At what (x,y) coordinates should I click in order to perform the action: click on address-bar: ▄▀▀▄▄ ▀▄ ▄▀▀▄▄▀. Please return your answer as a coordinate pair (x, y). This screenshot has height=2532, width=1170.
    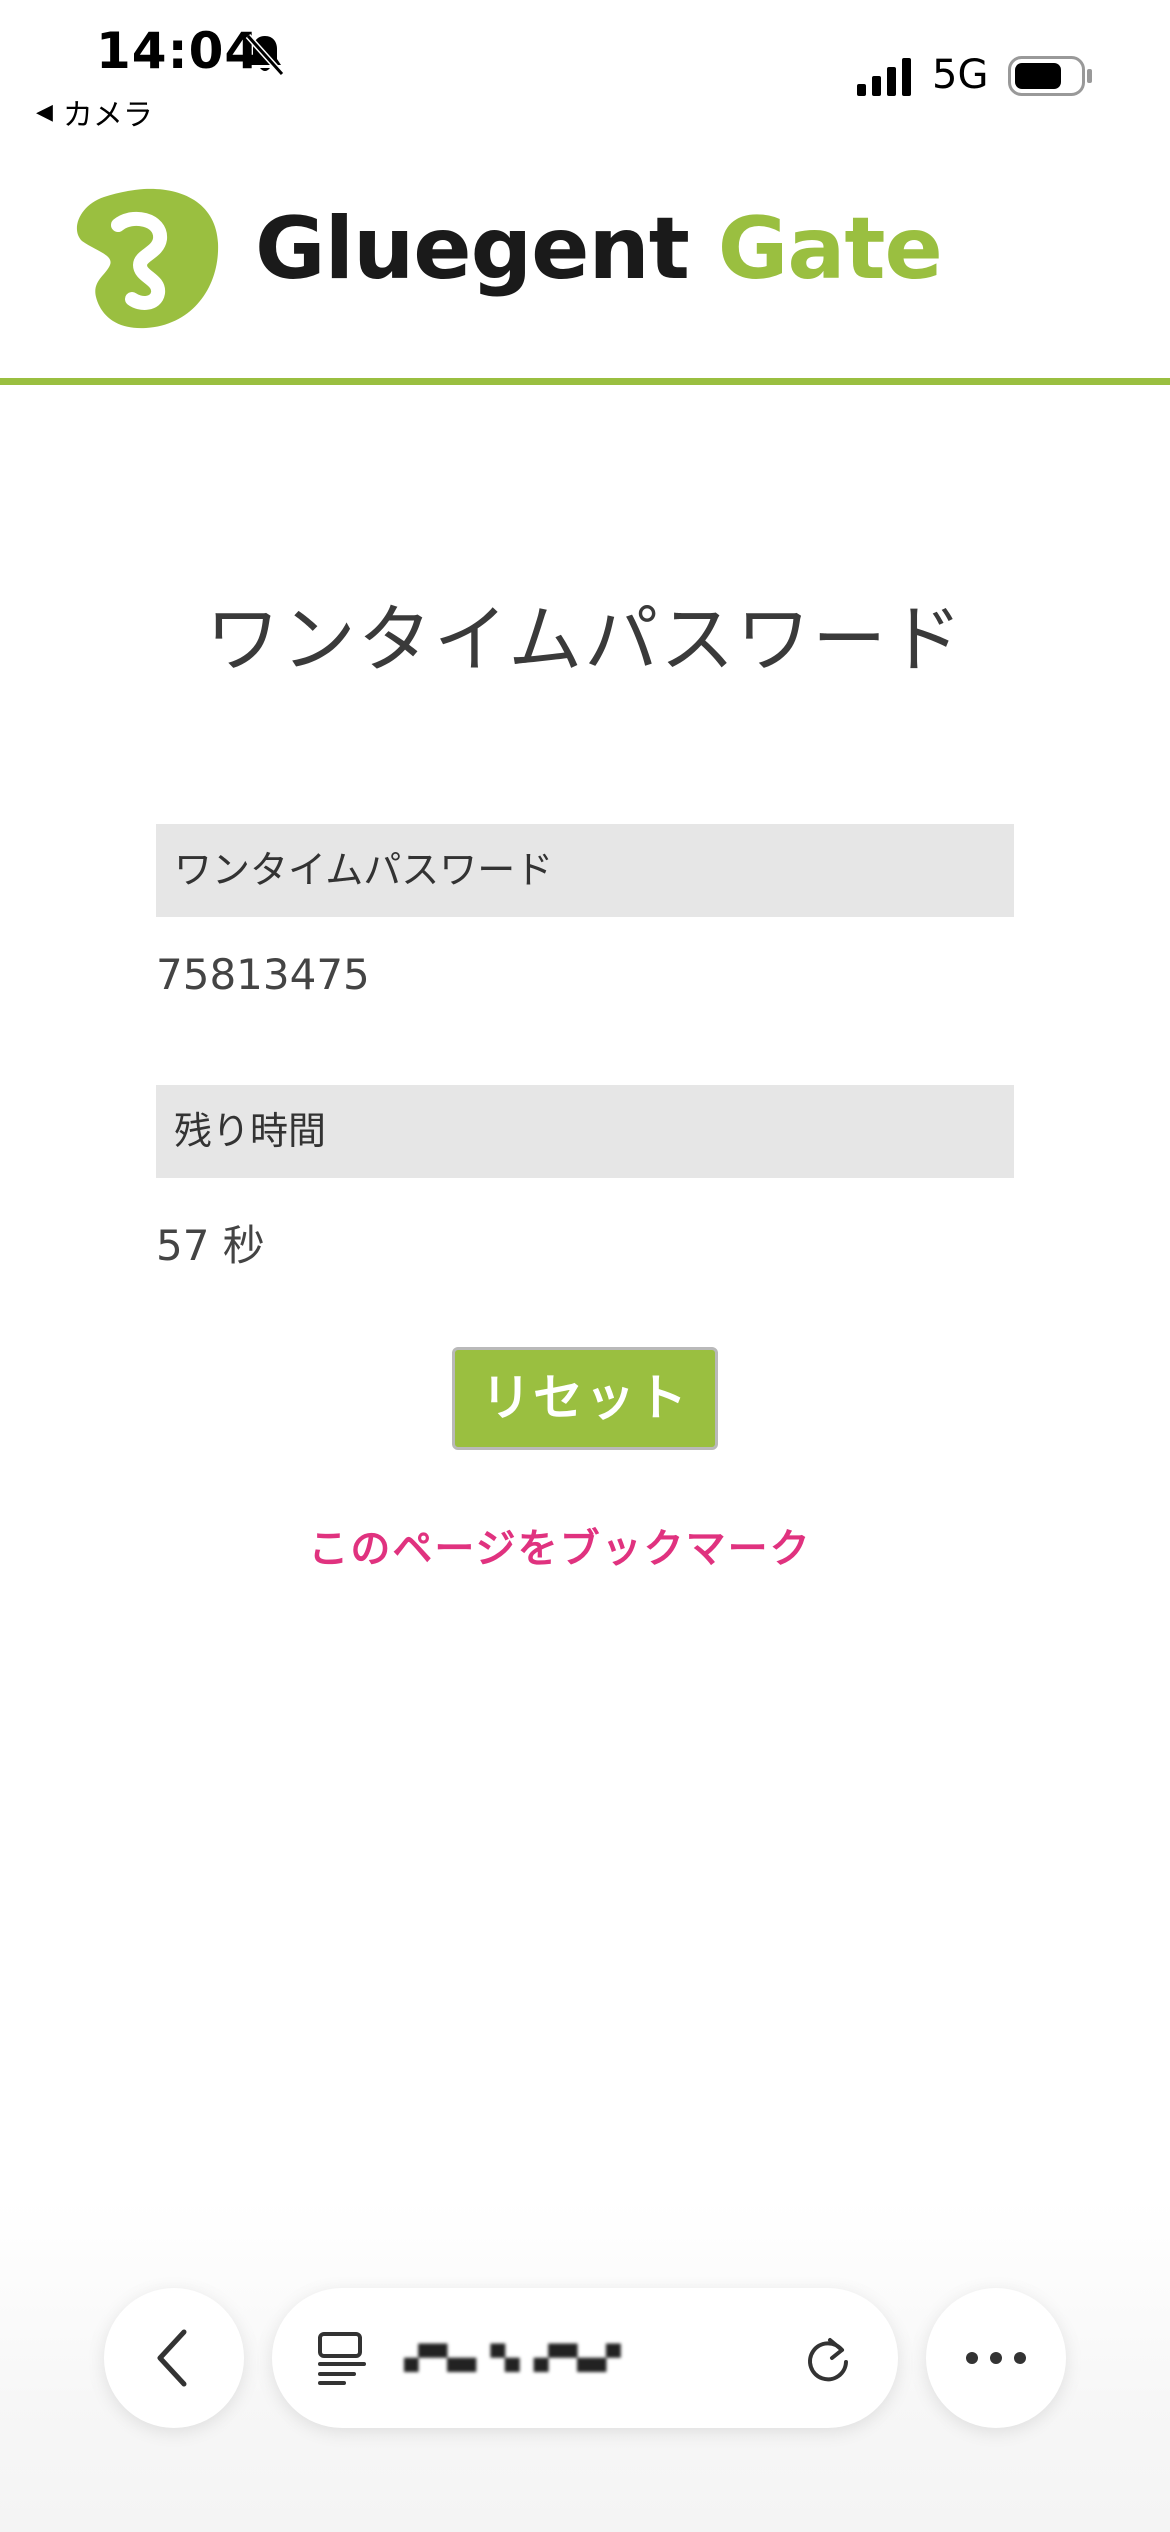
    Looking at the image, I should click on (585, 2358).